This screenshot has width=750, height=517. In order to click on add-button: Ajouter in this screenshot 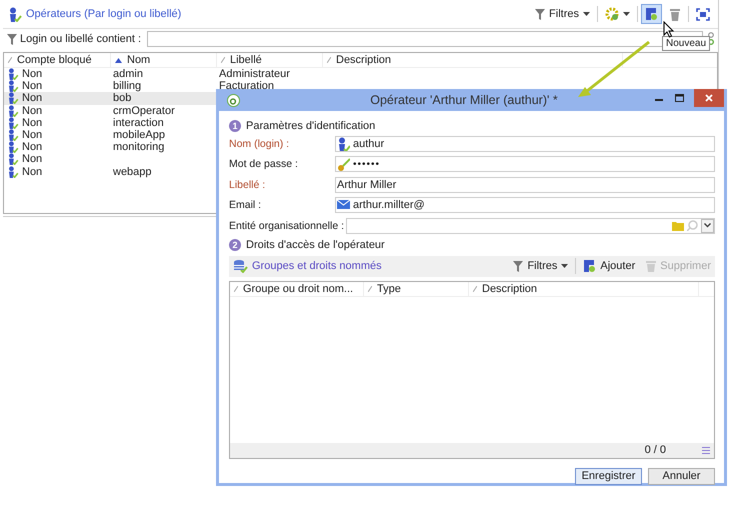, I will do `click(609, 266)`.